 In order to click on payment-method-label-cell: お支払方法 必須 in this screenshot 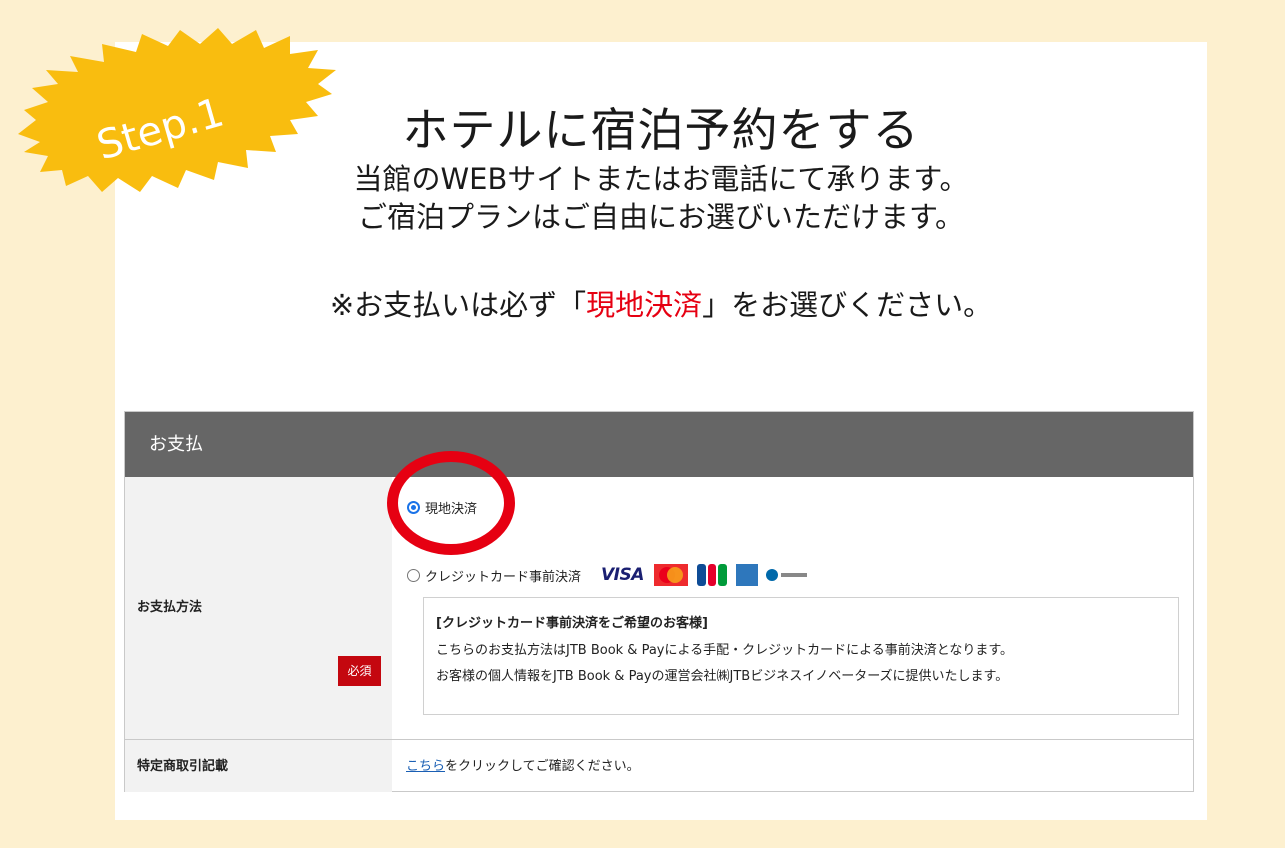, I will do `click(258, 608)`.